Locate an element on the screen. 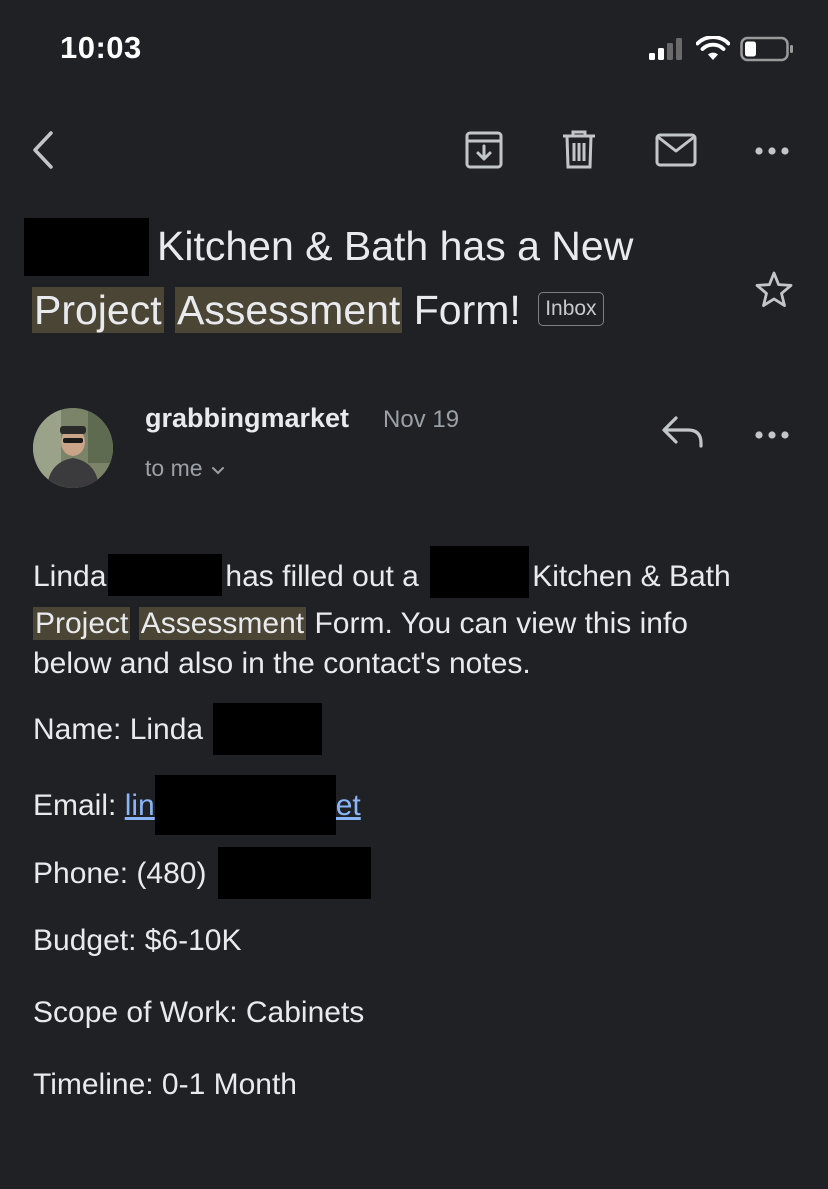  subject-text: Kitchen & Bath has a New is located at coordinates (395, 246).